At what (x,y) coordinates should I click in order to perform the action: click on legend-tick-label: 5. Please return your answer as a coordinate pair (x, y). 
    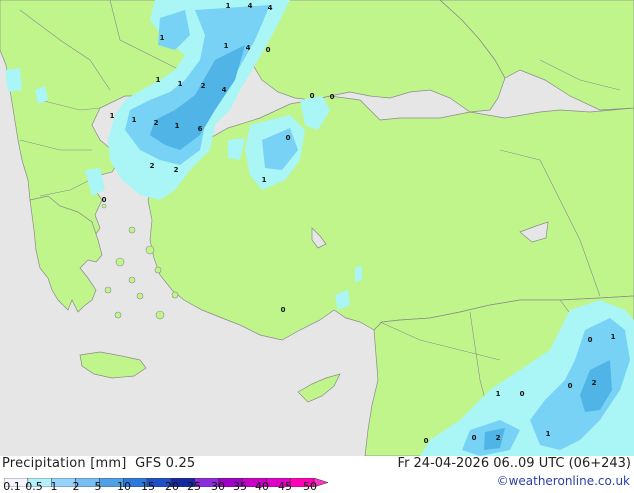
    Looking at the image, I should click on (98, 486).